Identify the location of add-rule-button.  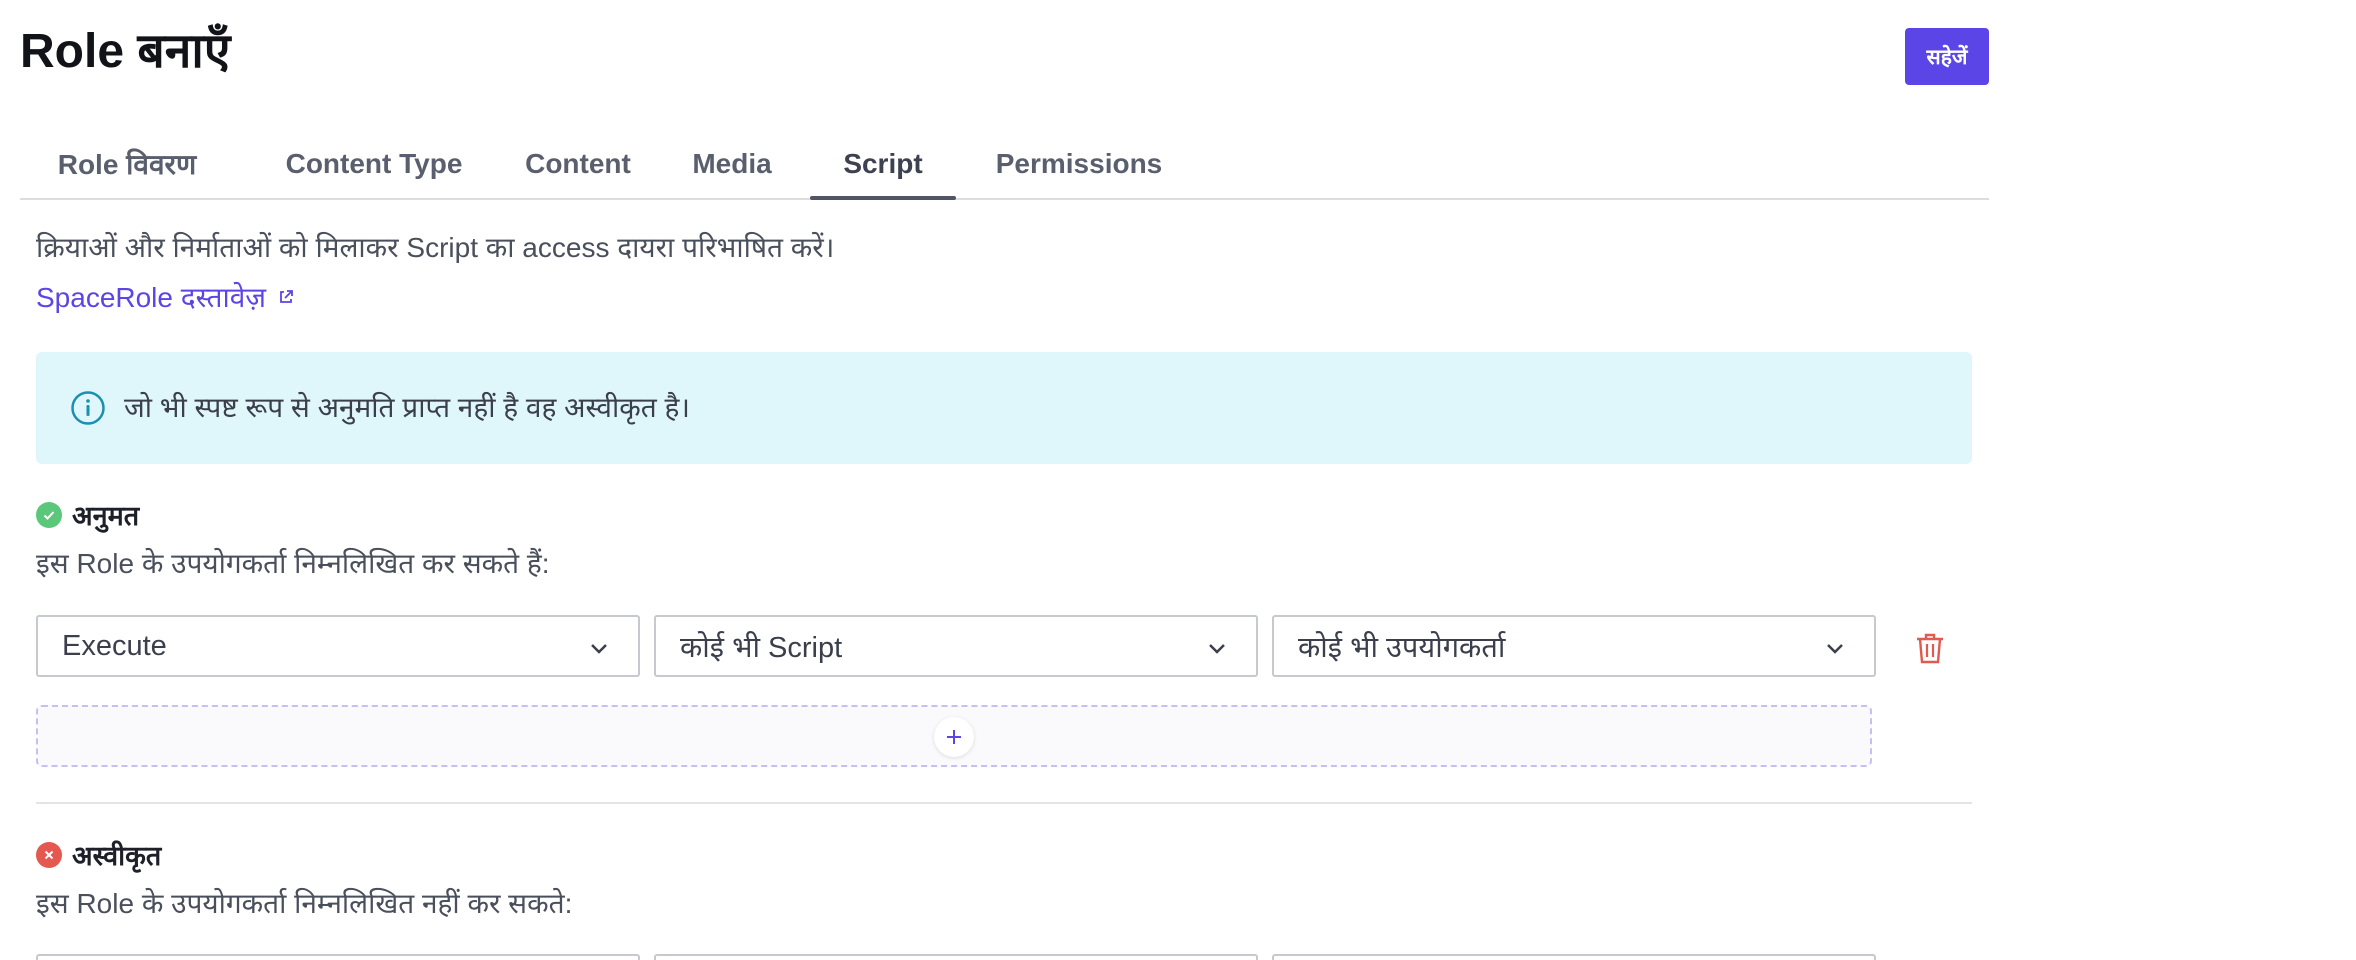
(954, 736).